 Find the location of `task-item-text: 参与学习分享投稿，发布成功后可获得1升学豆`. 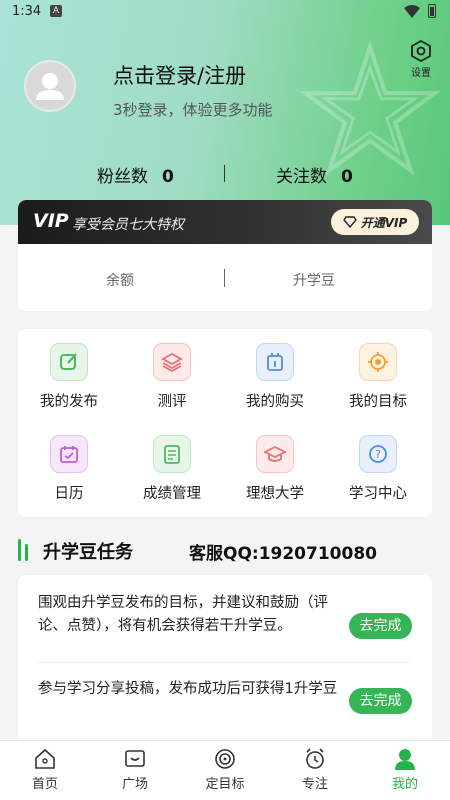

task-item-text: 参与学习分享投稿，发布成功后可获得1升学豆 is located at coordinates (188, 689).